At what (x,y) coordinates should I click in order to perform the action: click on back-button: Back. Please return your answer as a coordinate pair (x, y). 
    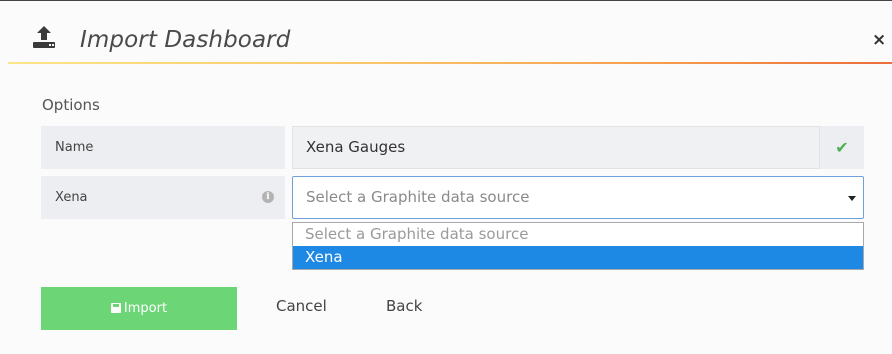
    Looking at the image, I should click on (404, 306).